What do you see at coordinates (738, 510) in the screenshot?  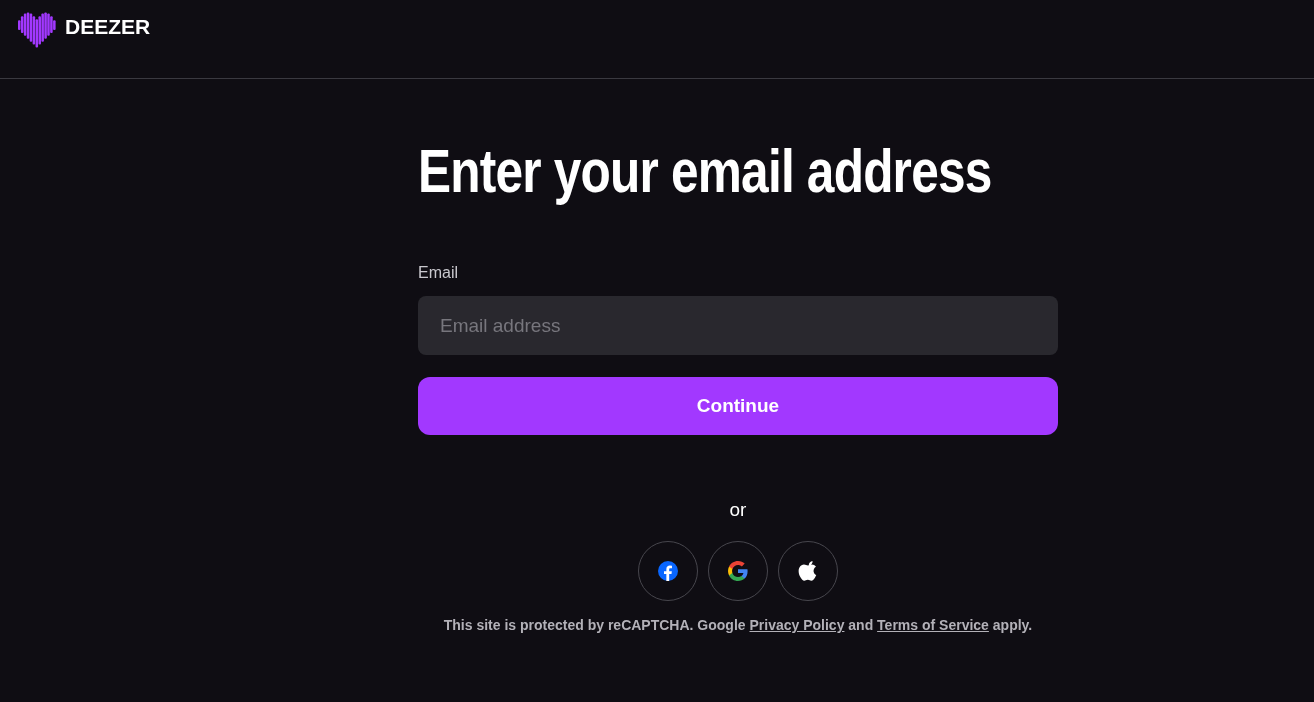 I see `divider-text: or` at bounding box center [738, 510].